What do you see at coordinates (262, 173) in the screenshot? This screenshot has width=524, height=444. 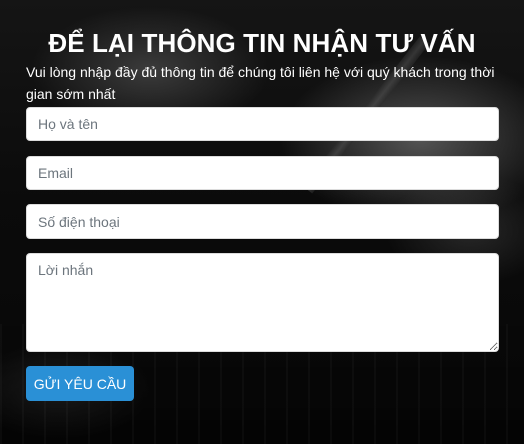 I see `email-input` at bounding box center [262, 173].